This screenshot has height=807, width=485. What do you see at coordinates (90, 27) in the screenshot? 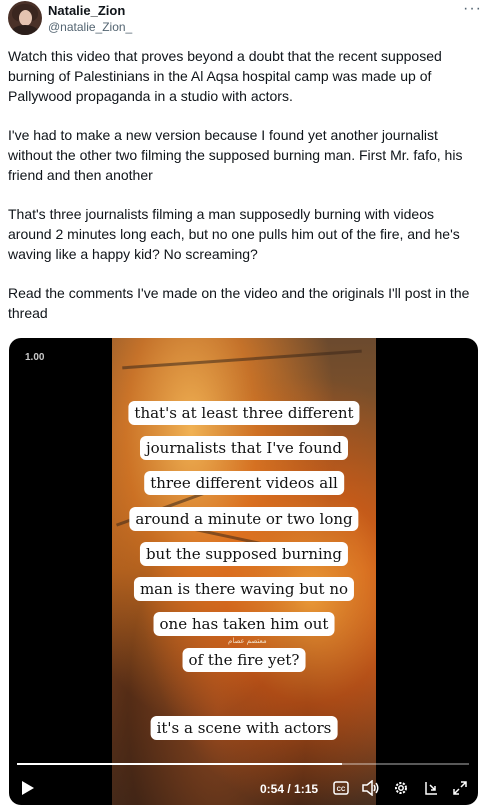
I see `author-handle: @natalie_Zion_` at bounding box center [90, 27].